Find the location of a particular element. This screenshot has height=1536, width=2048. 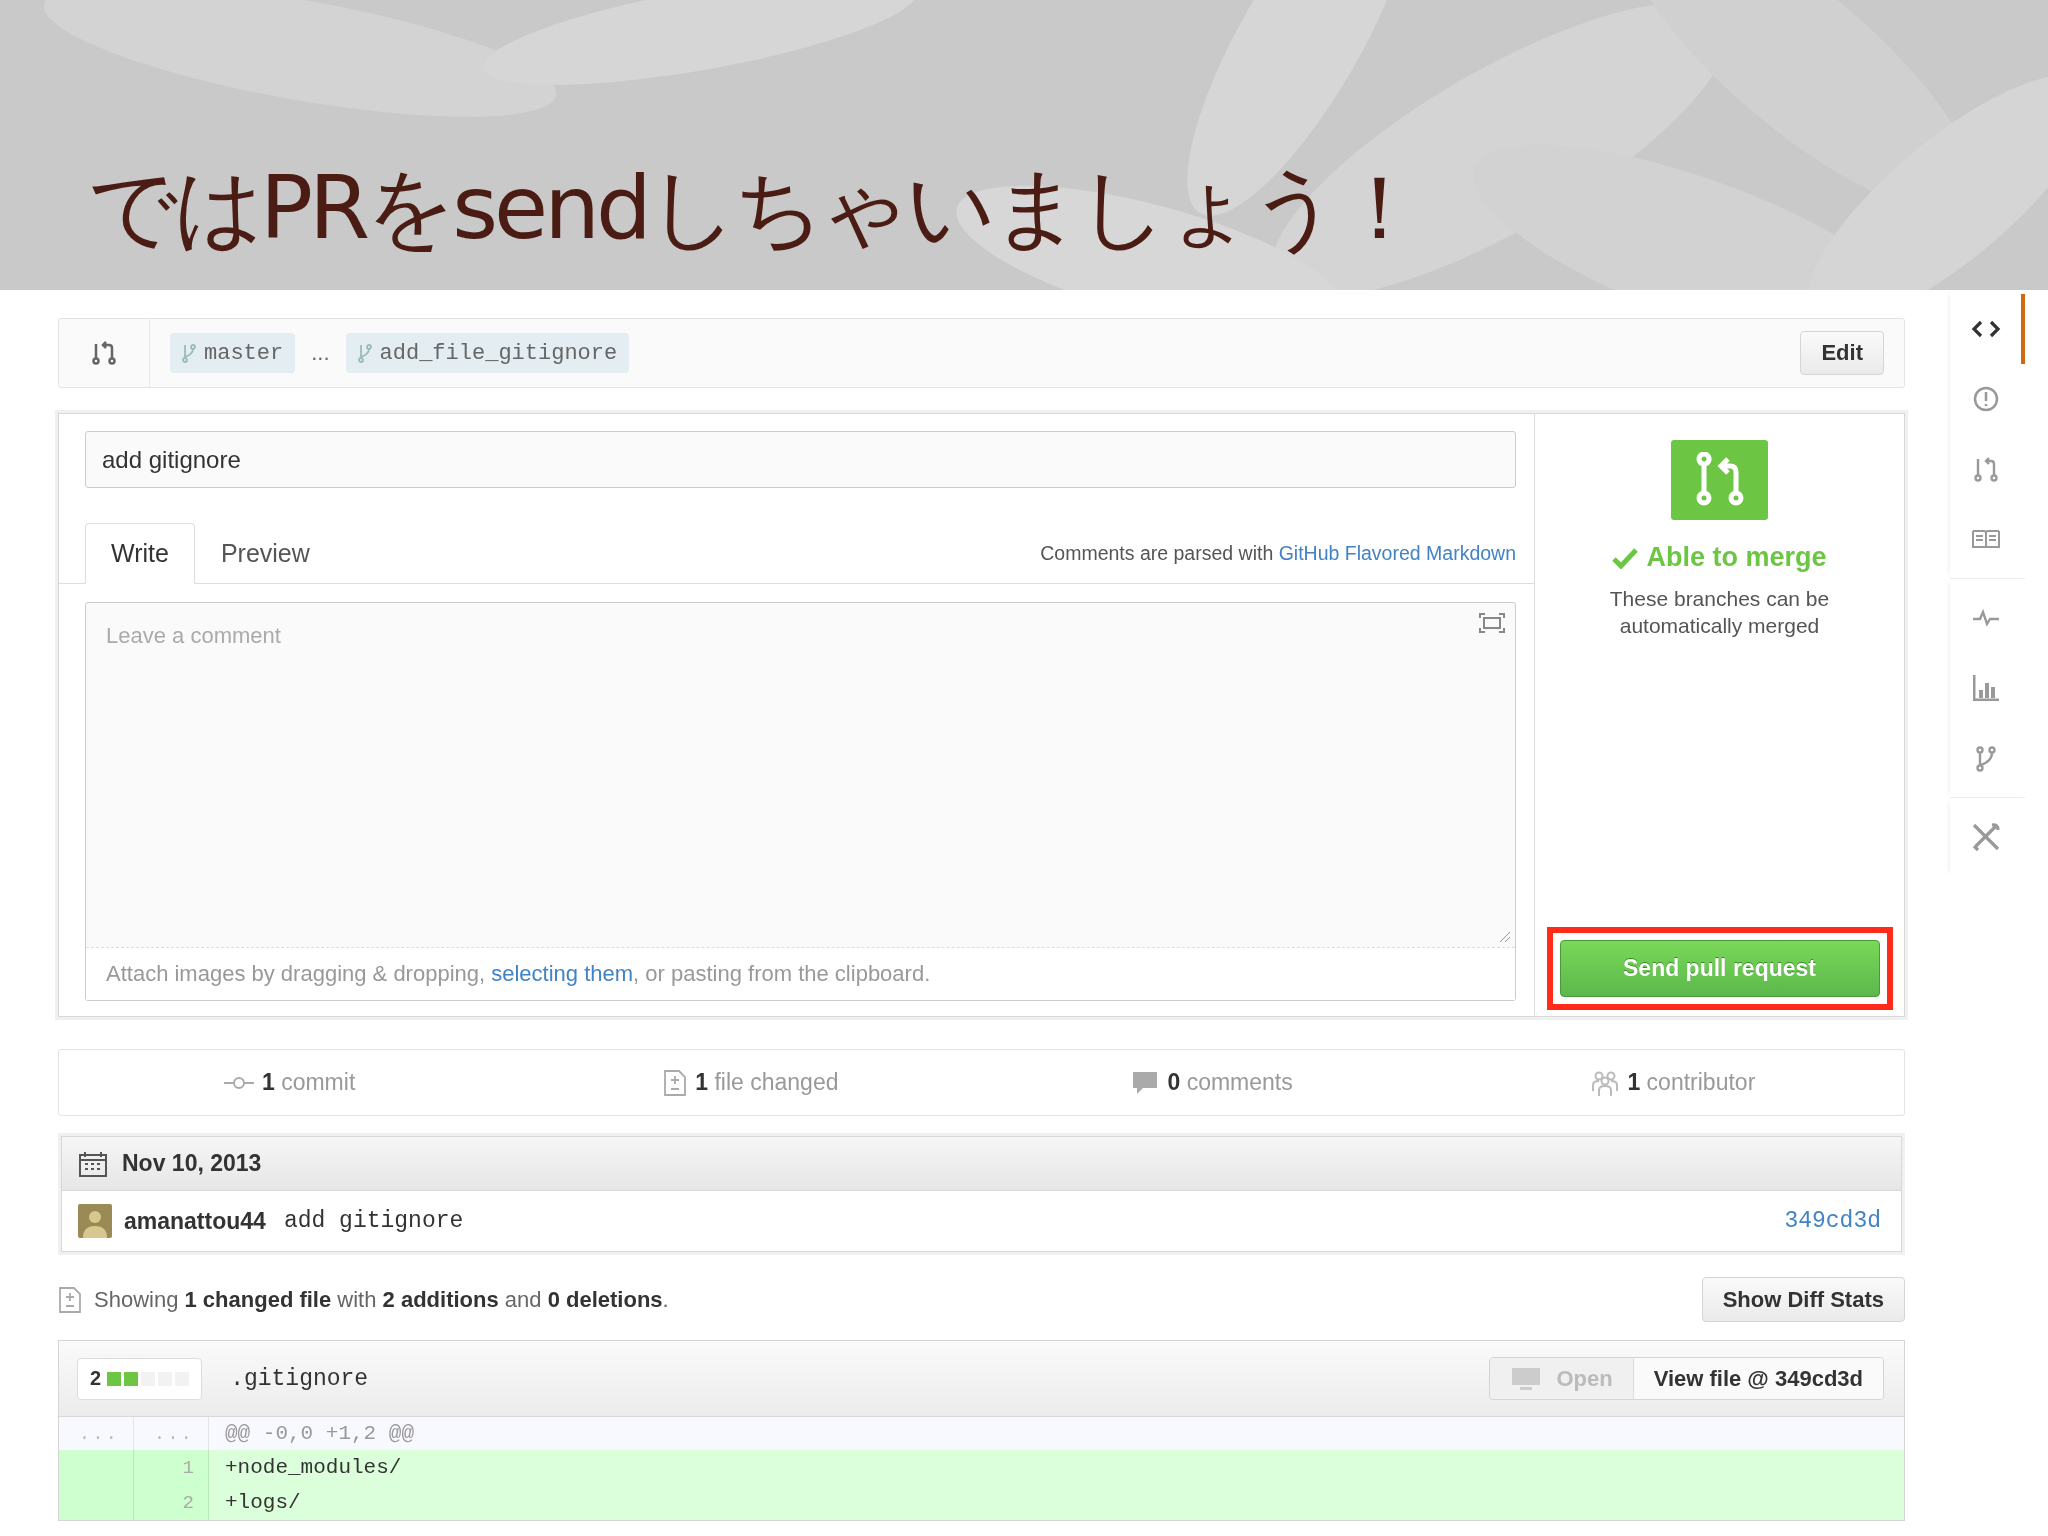

commit-sha-link: 349cd3d is located at coordinates (1832, 1221).